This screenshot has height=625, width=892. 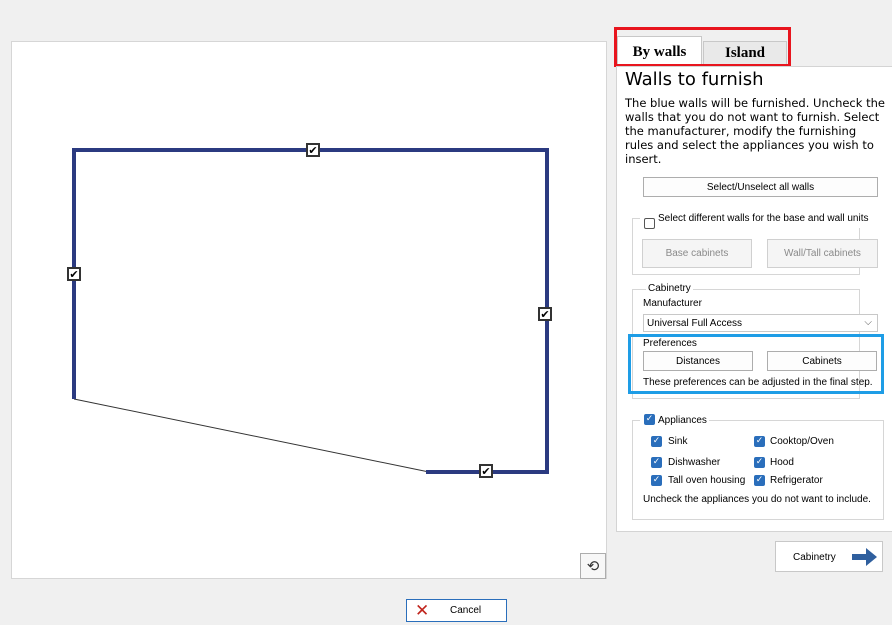 I want to click on arrow-right-icon, so click(x=864, y=557).